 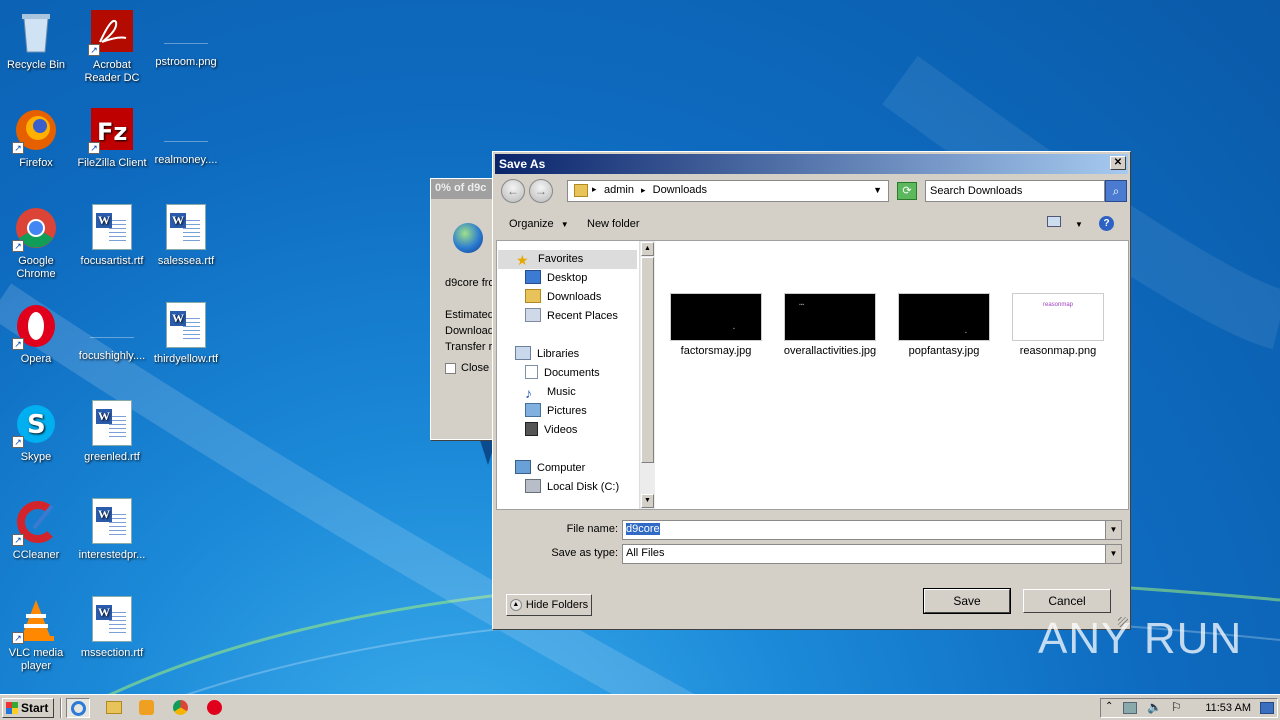 I want to click on file-item: ▪▪▪ overallactivities.jpg, so click(x=830, y=325).